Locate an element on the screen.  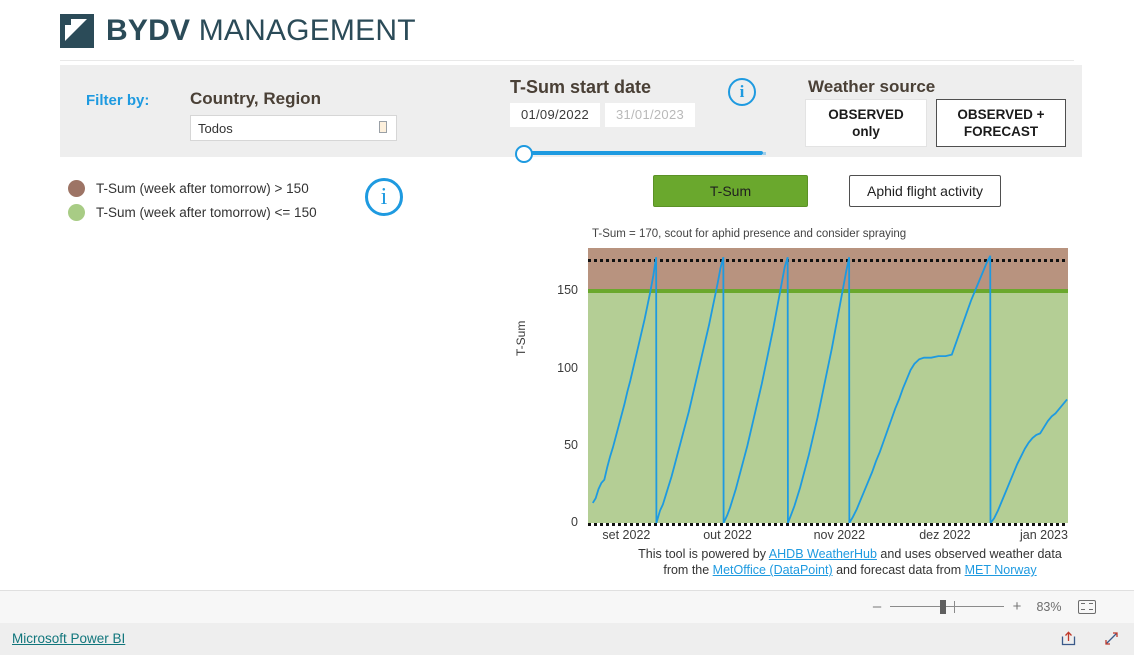
legend-label-above-threshold: T-Sum (week after tomorrow) > 150 is located at coordinates (202, 188).